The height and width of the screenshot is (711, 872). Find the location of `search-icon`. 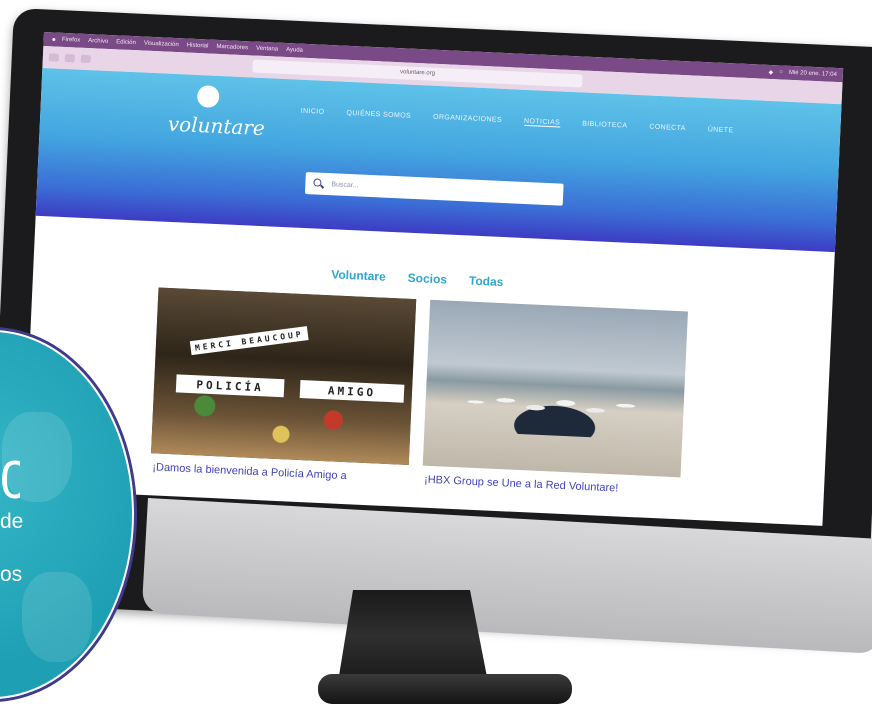

search-icon is located at coordinates (318, 183).